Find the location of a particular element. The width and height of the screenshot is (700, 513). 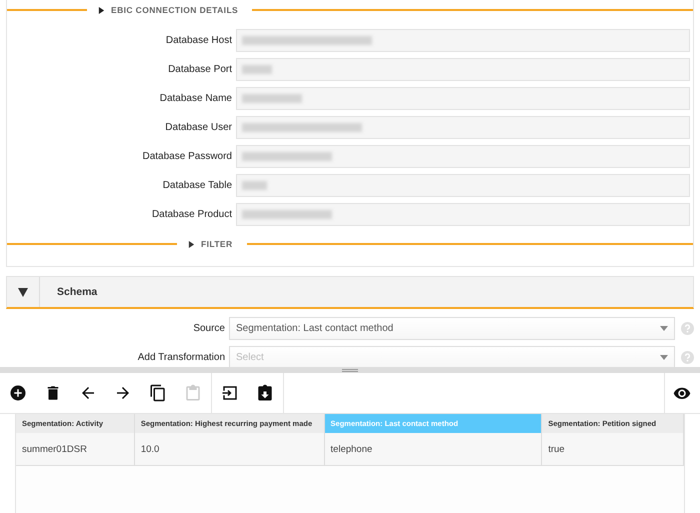

panel-title: Schema is located at coordinates (77, 292).